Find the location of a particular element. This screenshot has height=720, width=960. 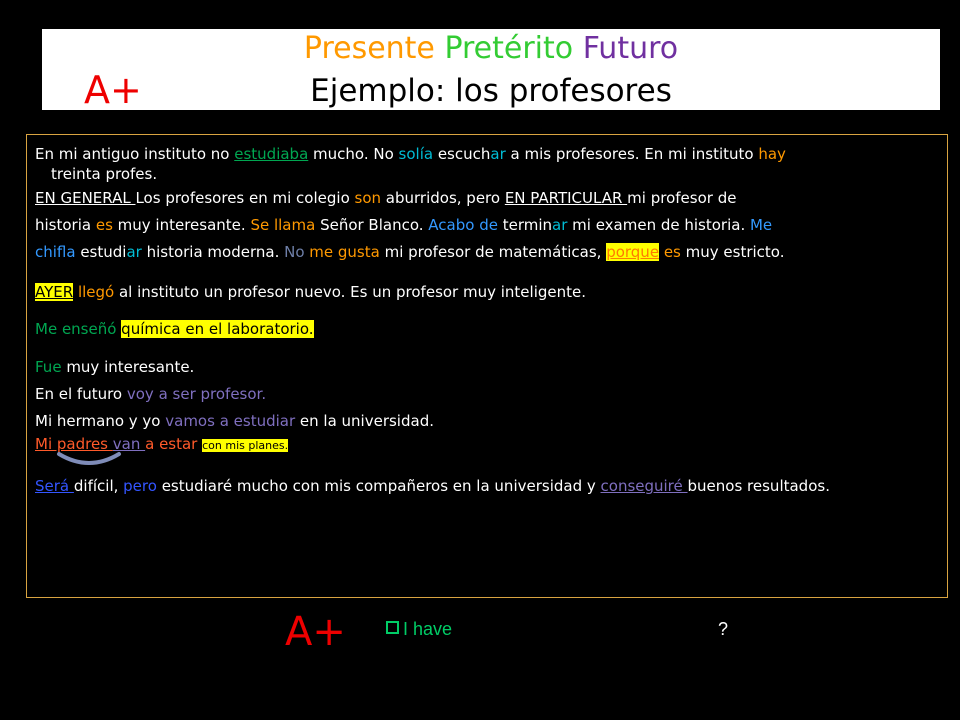

title-preterito: Pretérito is located at coordinates (509, 48).